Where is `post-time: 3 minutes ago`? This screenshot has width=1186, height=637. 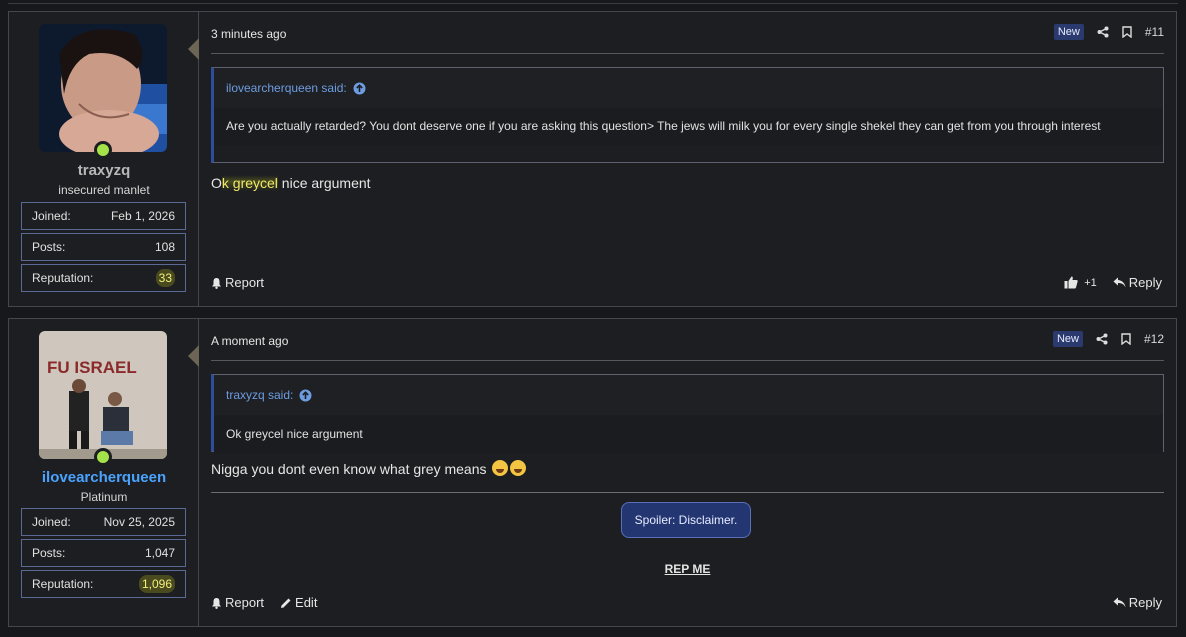 post-time: 3 minutes ago is located at coordinates (248, 34).